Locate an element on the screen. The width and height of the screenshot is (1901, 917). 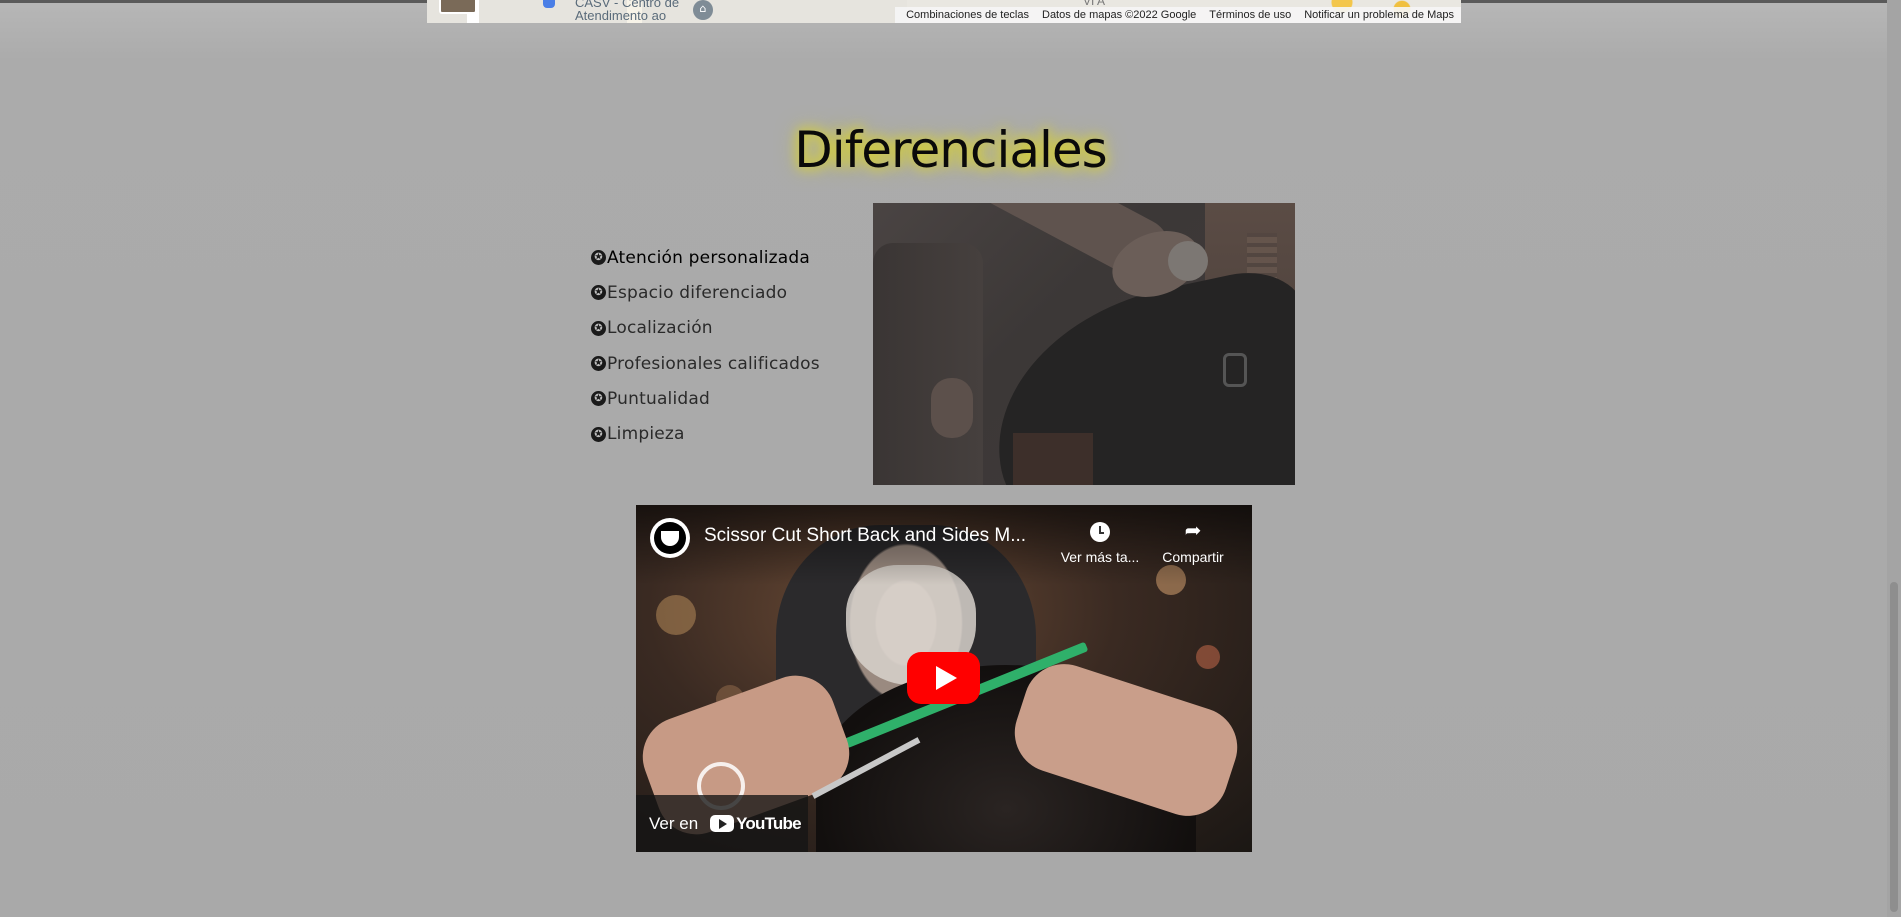
government-poi-icon: ⌂ is located at coordinates (703, 10).